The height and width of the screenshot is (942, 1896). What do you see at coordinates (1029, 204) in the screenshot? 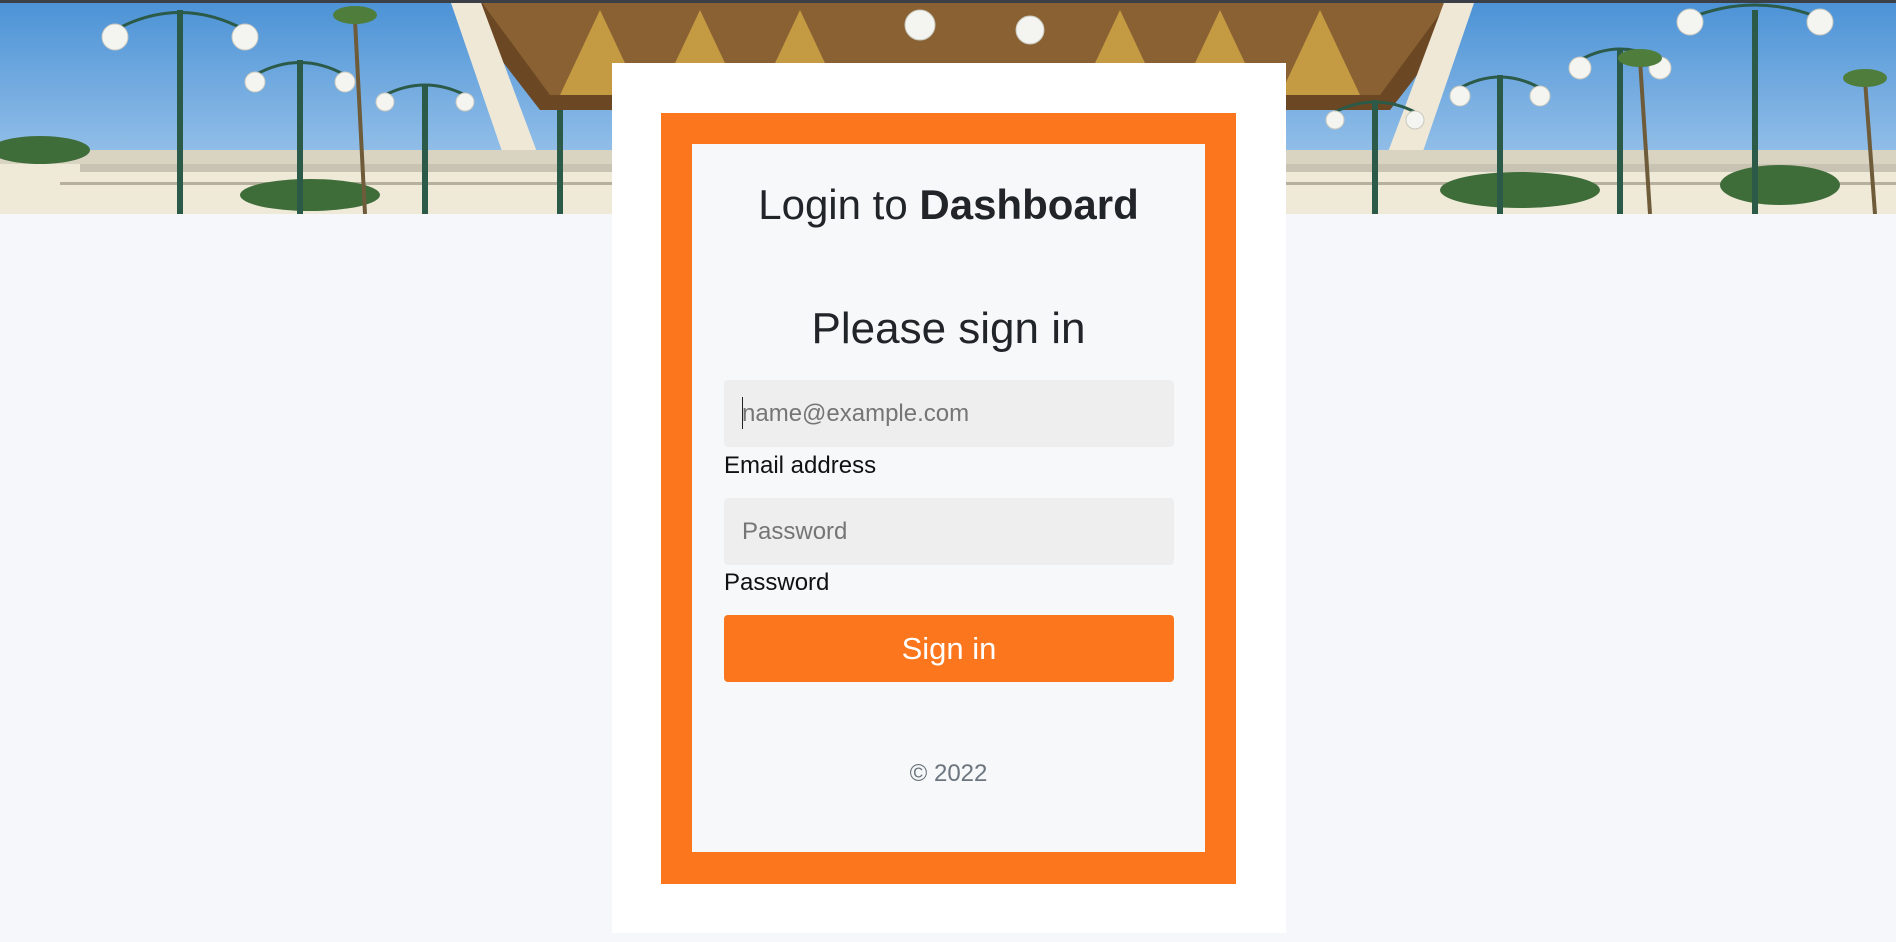
I see `title-emphasis: Dashboard` at bounding box center [1029, 204].